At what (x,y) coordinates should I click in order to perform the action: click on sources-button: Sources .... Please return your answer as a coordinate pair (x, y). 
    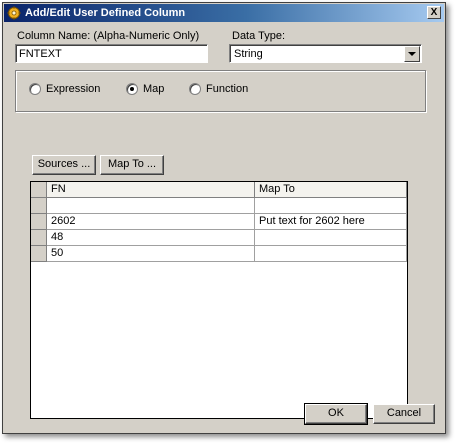
    Looking at the image, I should click on (64, 165).